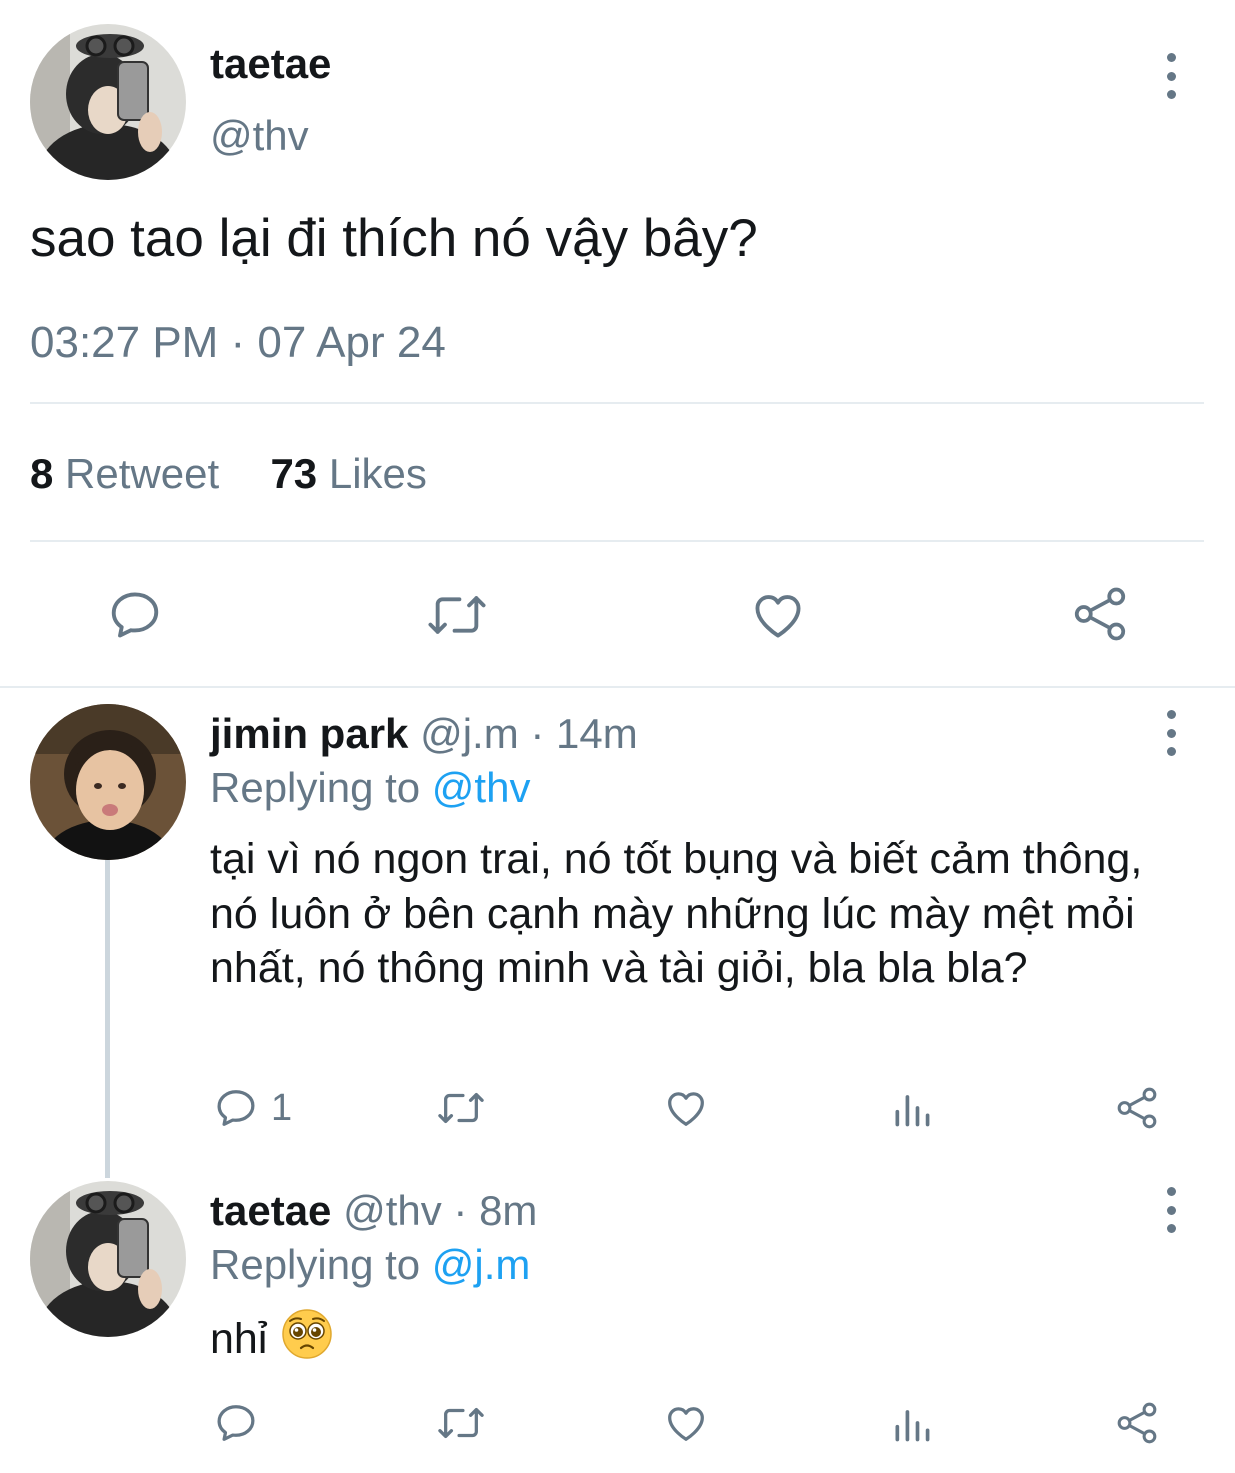  I want to click on reply-author-name: jimin park, so click(309, 733).